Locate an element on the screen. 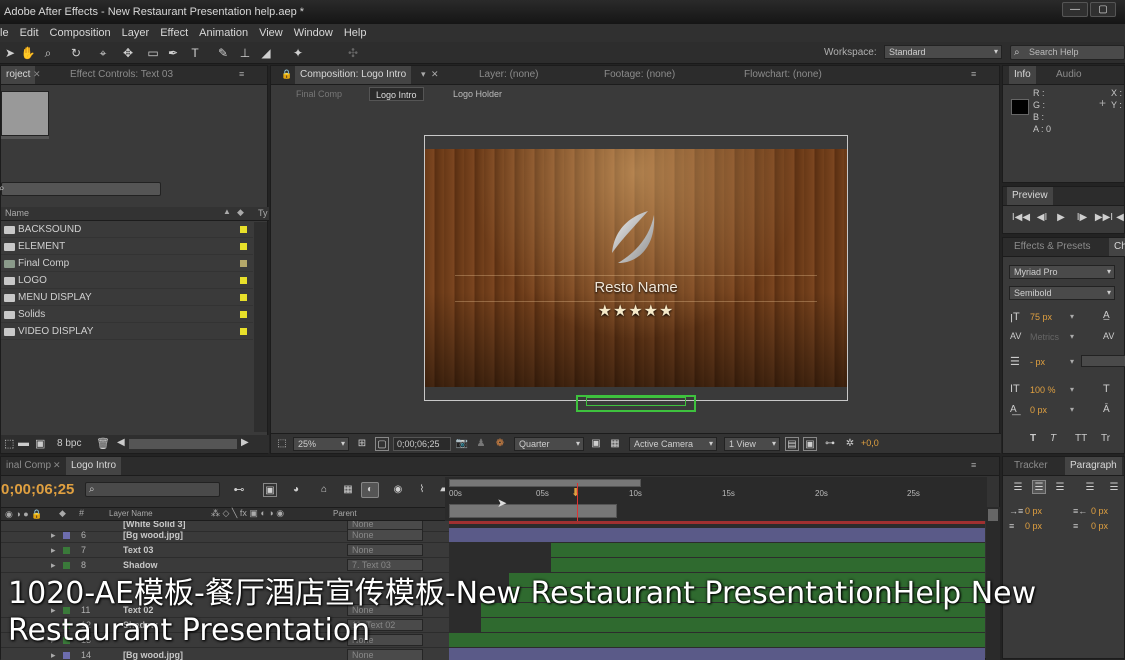 The height and width of the screenshot is (660, 1125). time-ruler: 00s 05s 10s 15s 20s 25s ⬇ ➤ is located at coordinates (716, 499).